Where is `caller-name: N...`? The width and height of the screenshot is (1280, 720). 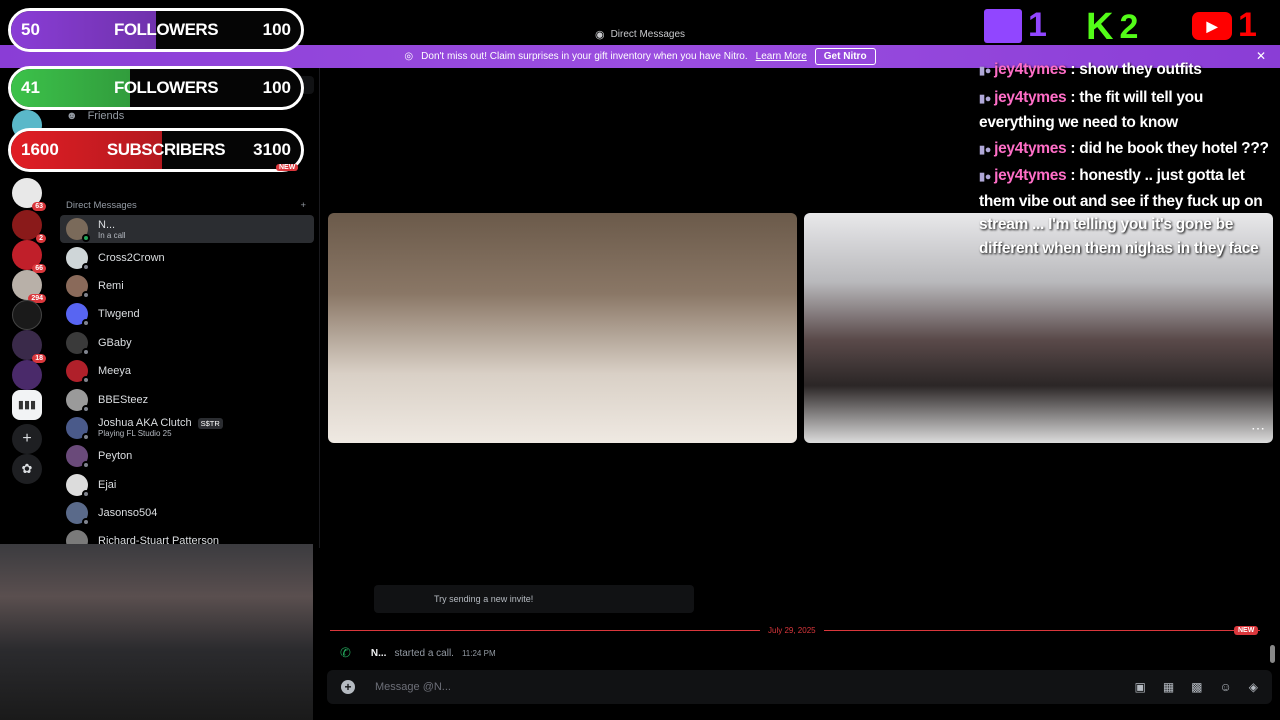
caller-name: N... is located at coordinates (379, 653).